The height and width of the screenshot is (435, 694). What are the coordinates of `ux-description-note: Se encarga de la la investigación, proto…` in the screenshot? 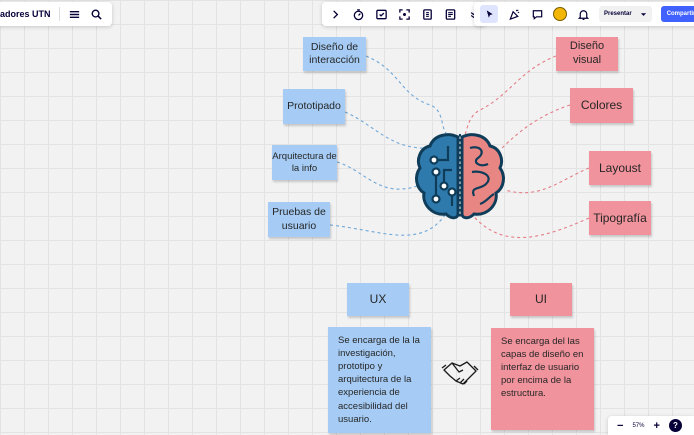 It's located at (379, 380).